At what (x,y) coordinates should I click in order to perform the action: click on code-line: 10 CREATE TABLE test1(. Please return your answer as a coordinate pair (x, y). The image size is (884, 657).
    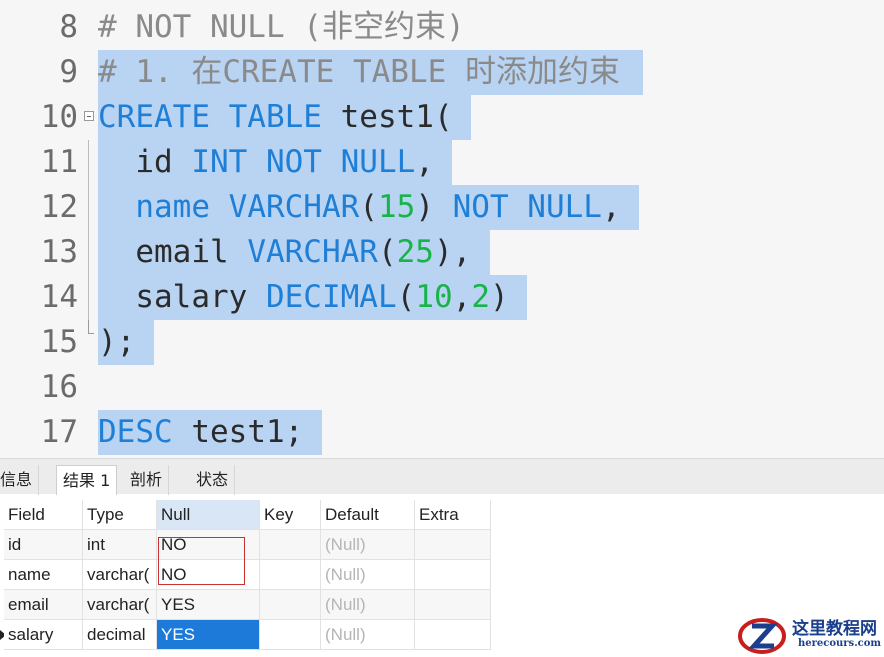
    Looking at the image, I should click on (442, 117).